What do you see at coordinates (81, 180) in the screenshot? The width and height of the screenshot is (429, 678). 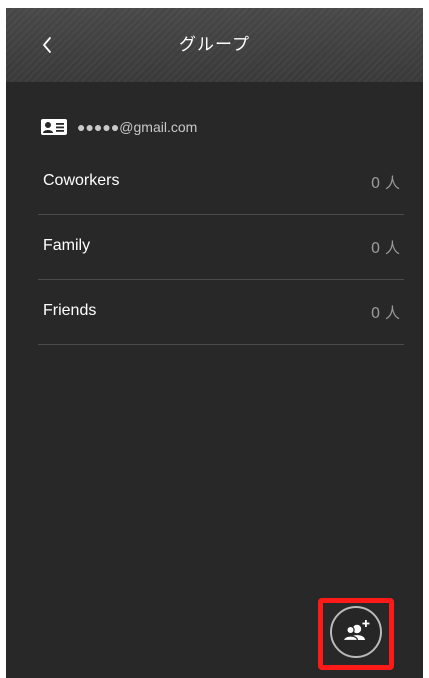 I see `group-name: Coworkers` at bounding box center [81, 180].